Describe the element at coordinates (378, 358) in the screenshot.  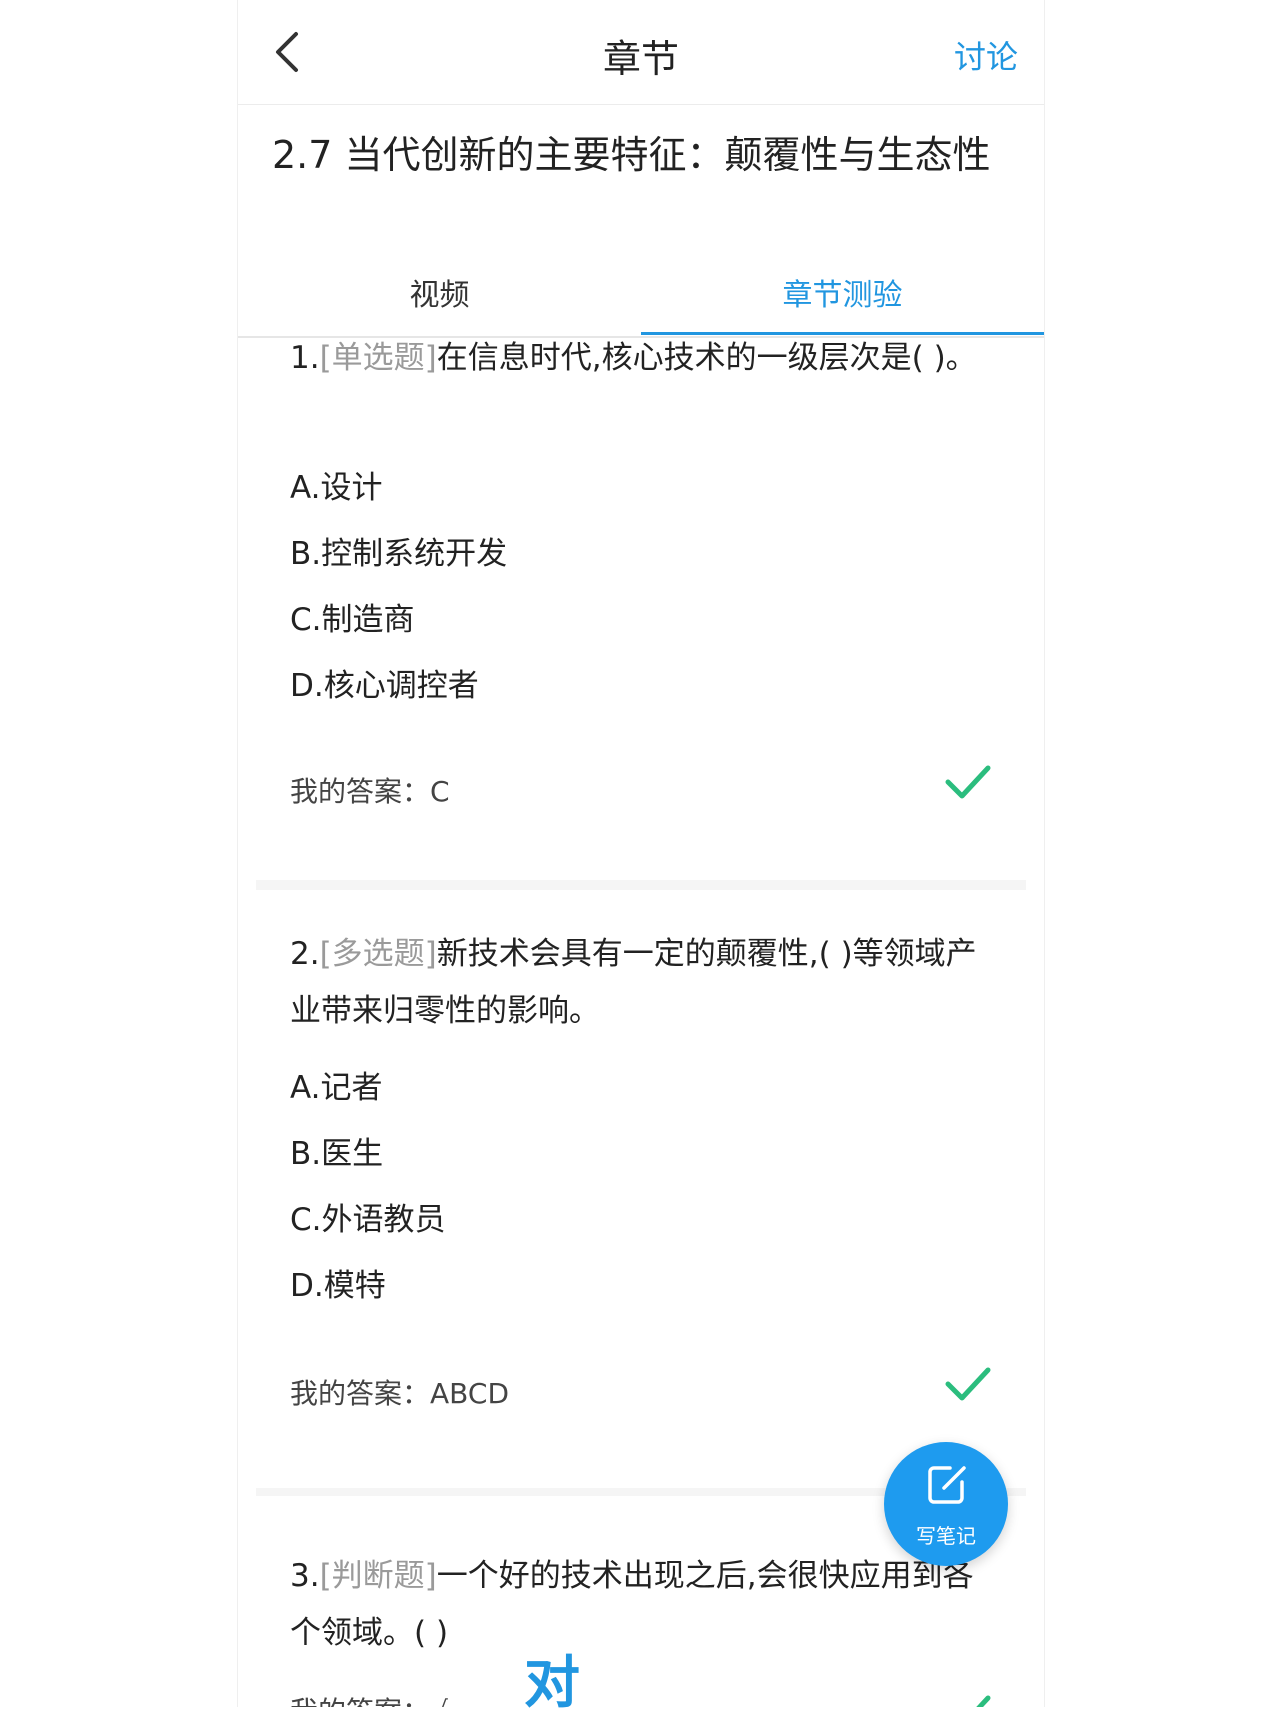
I see `question-type: [单选题]` at that location.